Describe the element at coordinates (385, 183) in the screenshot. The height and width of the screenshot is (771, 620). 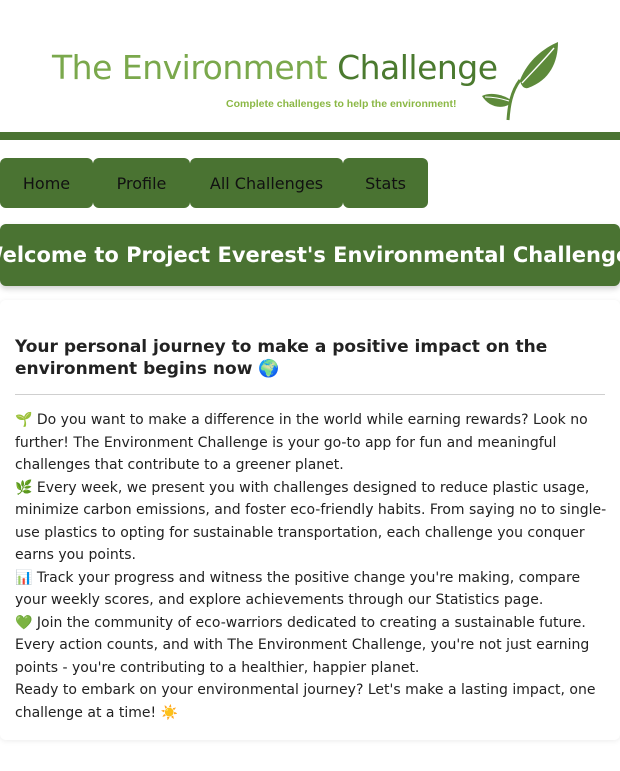
I see `nav-stats: Stats` at that location.